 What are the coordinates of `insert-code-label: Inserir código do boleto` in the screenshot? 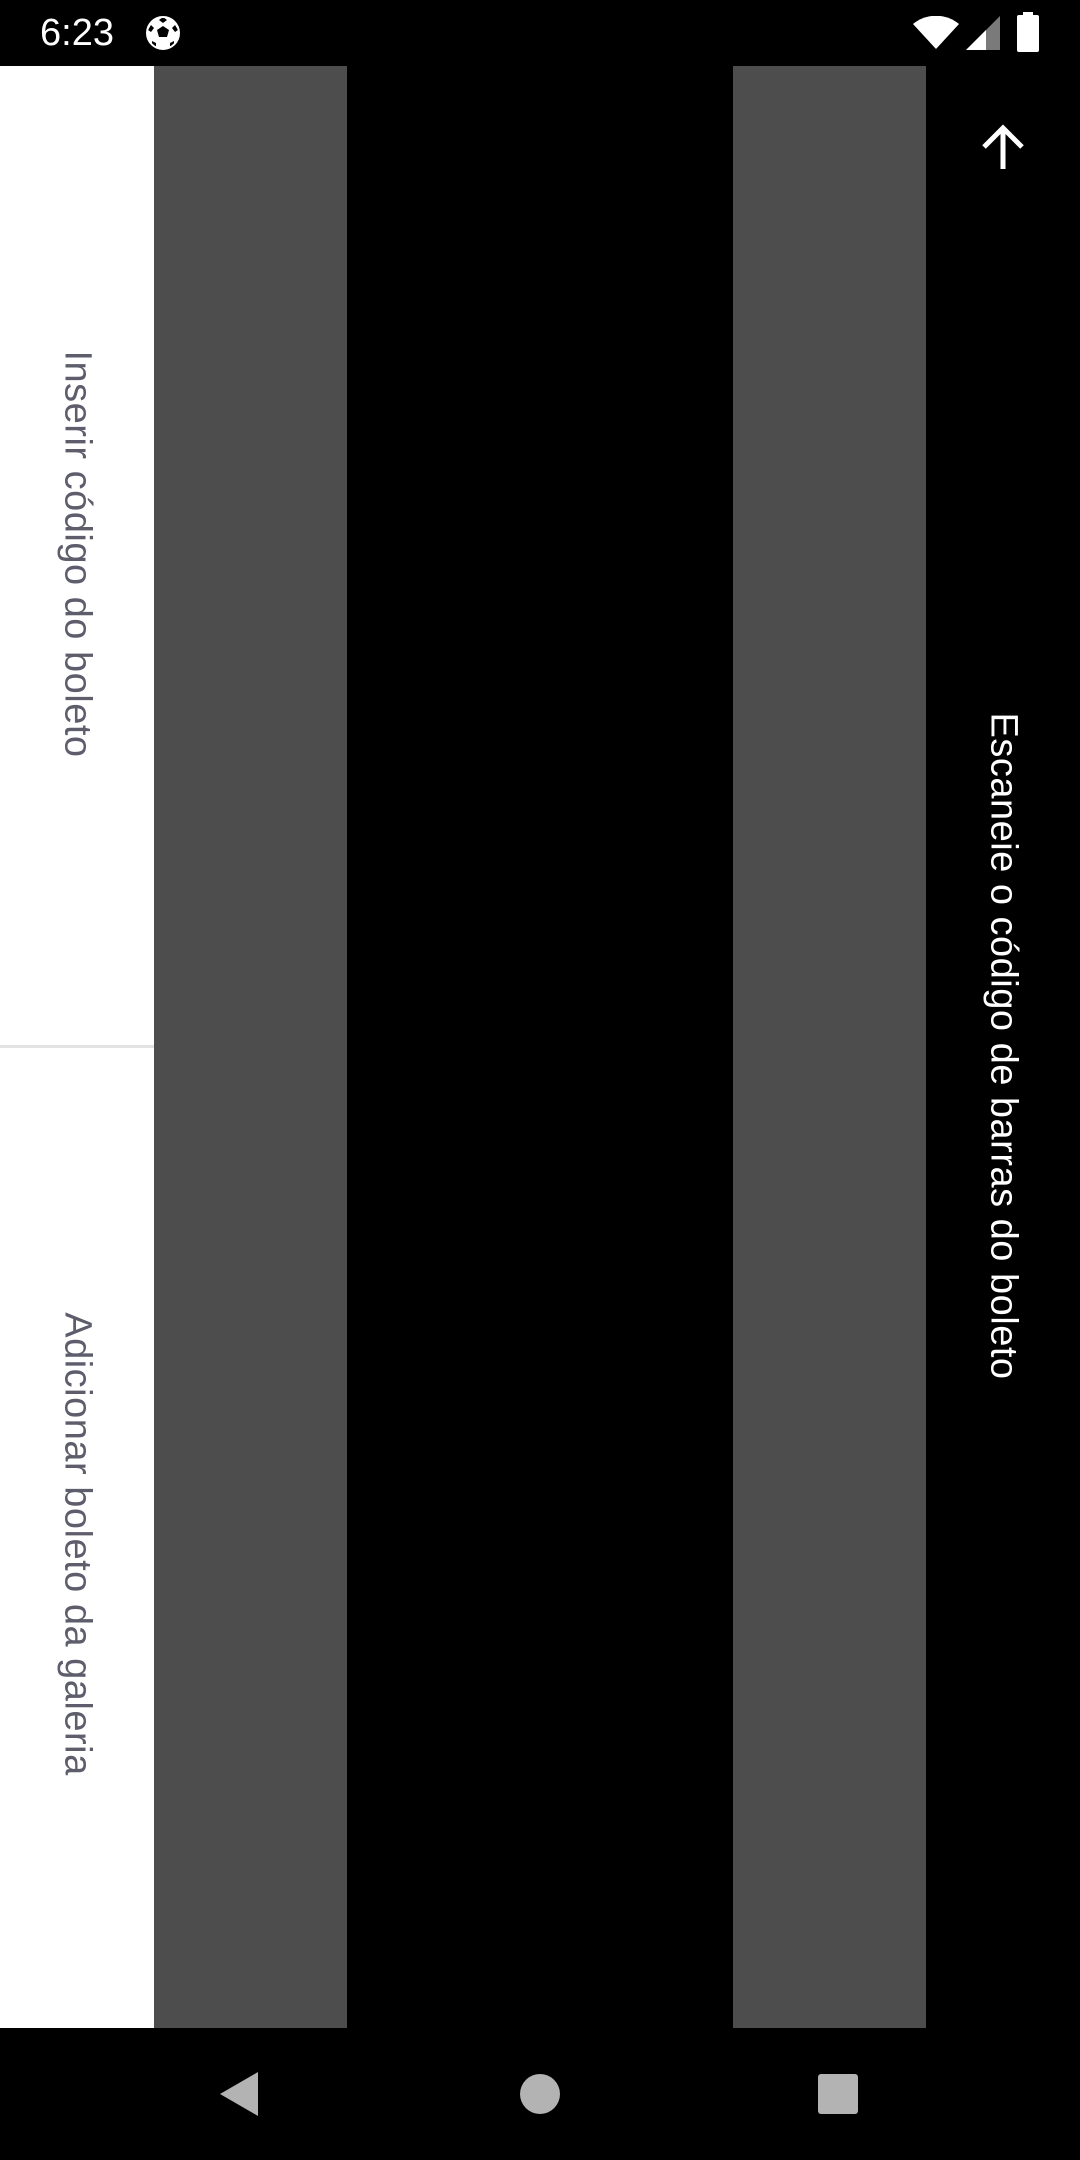 It's located at (77, 554).